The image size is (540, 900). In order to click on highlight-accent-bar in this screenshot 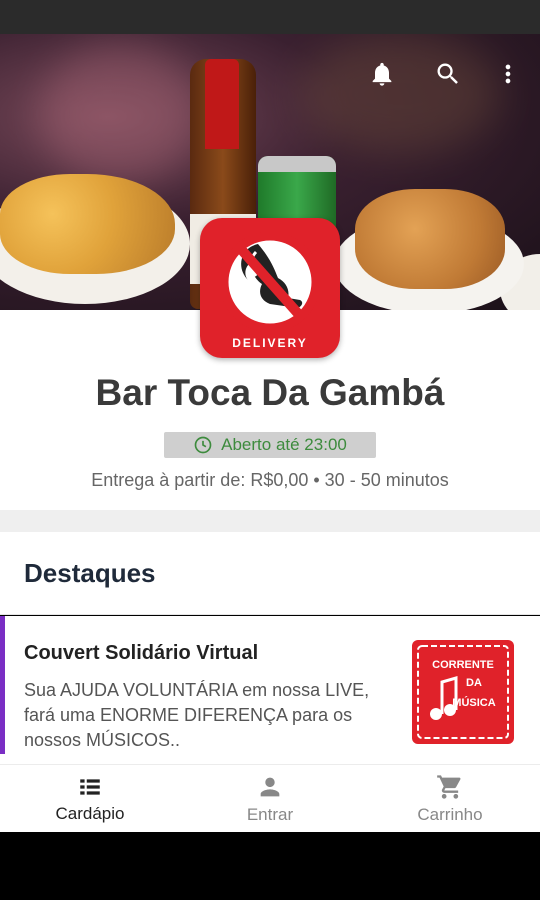, I will do `click(2, 685)`.